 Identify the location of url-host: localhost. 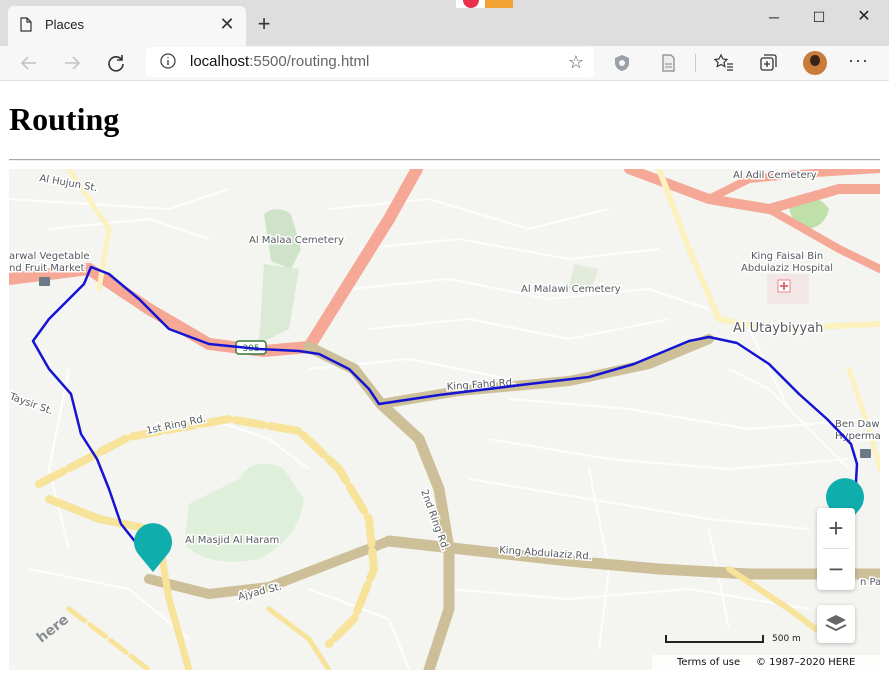
(220, 61).